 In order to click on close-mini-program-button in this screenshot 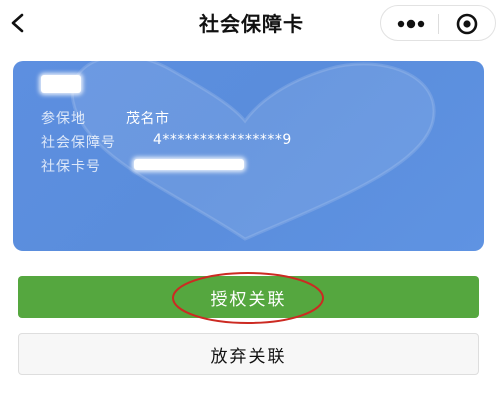, I will do `click(467, 24)`.